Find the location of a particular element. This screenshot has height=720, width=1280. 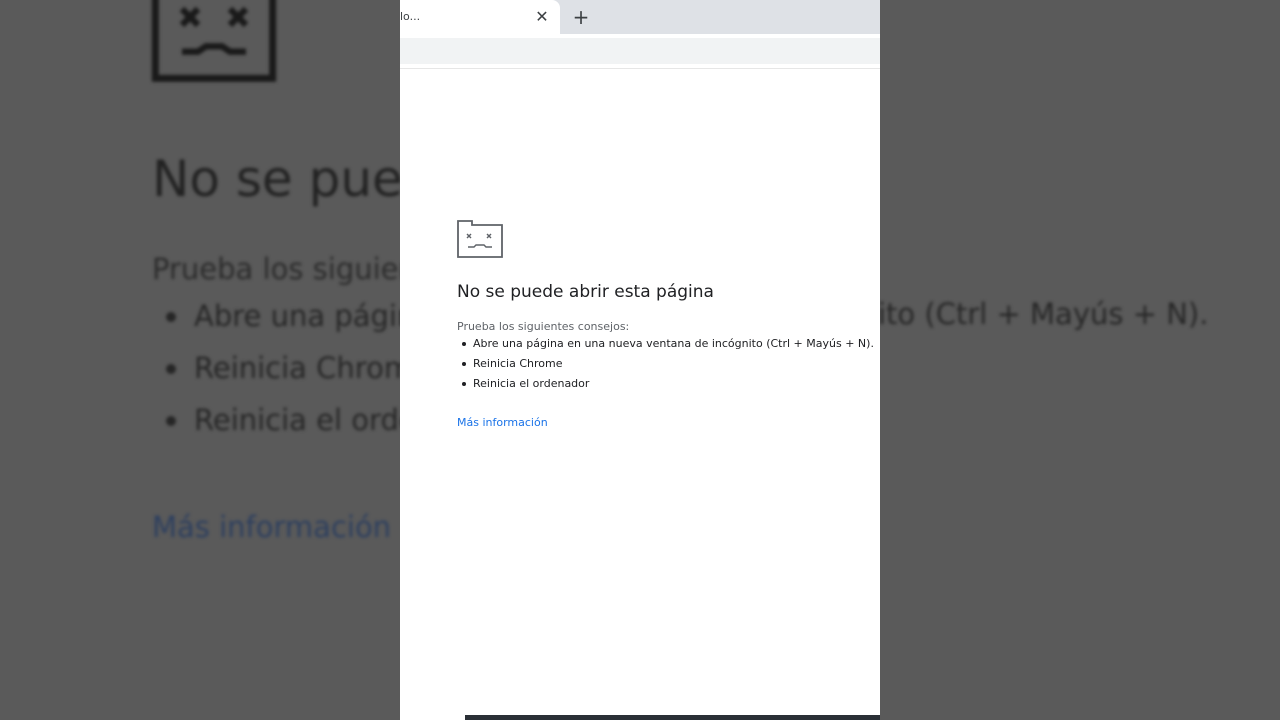

sad-tab-icon is located at coordinates (480, 239).